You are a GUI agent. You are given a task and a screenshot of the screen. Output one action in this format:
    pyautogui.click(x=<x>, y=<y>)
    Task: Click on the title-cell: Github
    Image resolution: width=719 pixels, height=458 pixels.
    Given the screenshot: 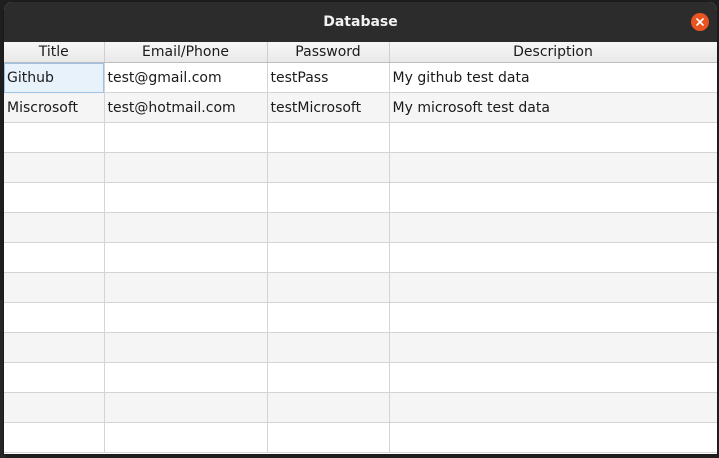 What is the action you would take?
    pyautogui.click(x=54, y=77)
    